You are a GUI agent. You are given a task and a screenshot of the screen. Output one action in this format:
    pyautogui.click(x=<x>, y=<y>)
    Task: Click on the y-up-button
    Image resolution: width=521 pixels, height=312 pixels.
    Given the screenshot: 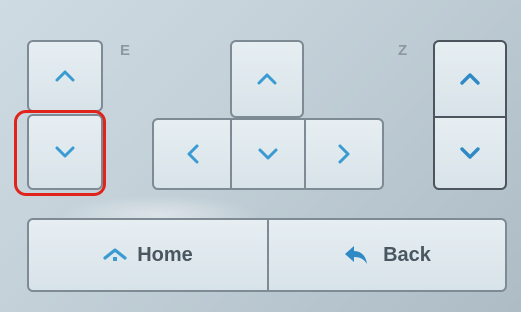 What is the action you would take?
    pyautogui.click(x=267, y=79)
    